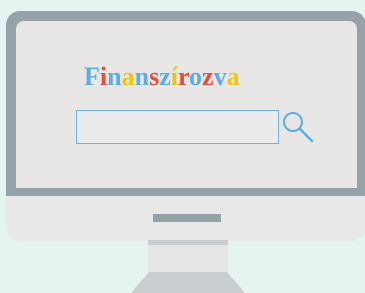 This screenshot has width=365, height=293. What do you see at coordinates (188, 260) in the screenshot?
I see `monitor-stand-neck` at bounding box center [188, 260].